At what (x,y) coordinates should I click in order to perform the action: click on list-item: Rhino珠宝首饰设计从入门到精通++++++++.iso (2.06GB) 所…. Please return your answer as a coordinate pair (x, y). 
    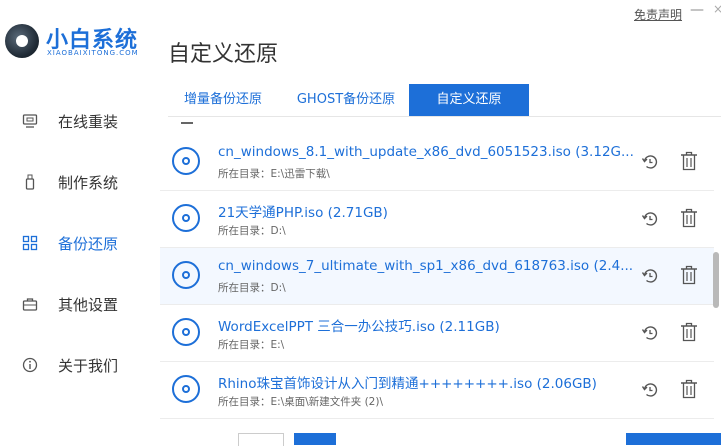
    Looking at the image, I should click on (437, 390).